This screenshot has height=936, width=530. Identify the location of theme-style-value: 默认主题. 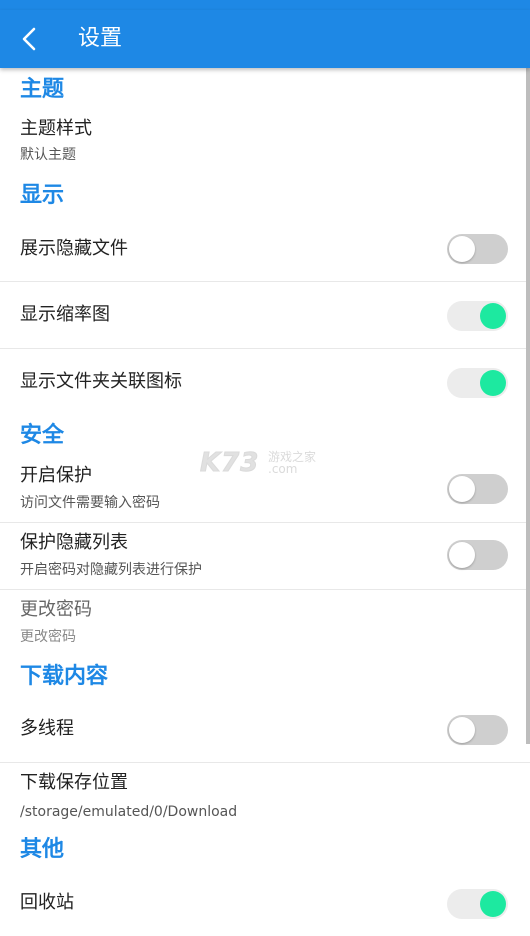
(48, 155).